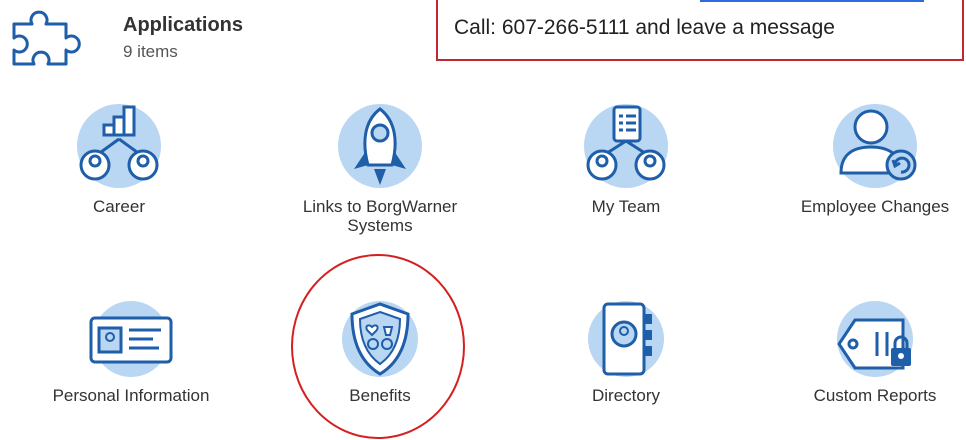 The height and width of the screenshot is (440, 966). I want to click on app-label: Links to BorgWarner Systems, so click(380, 216).